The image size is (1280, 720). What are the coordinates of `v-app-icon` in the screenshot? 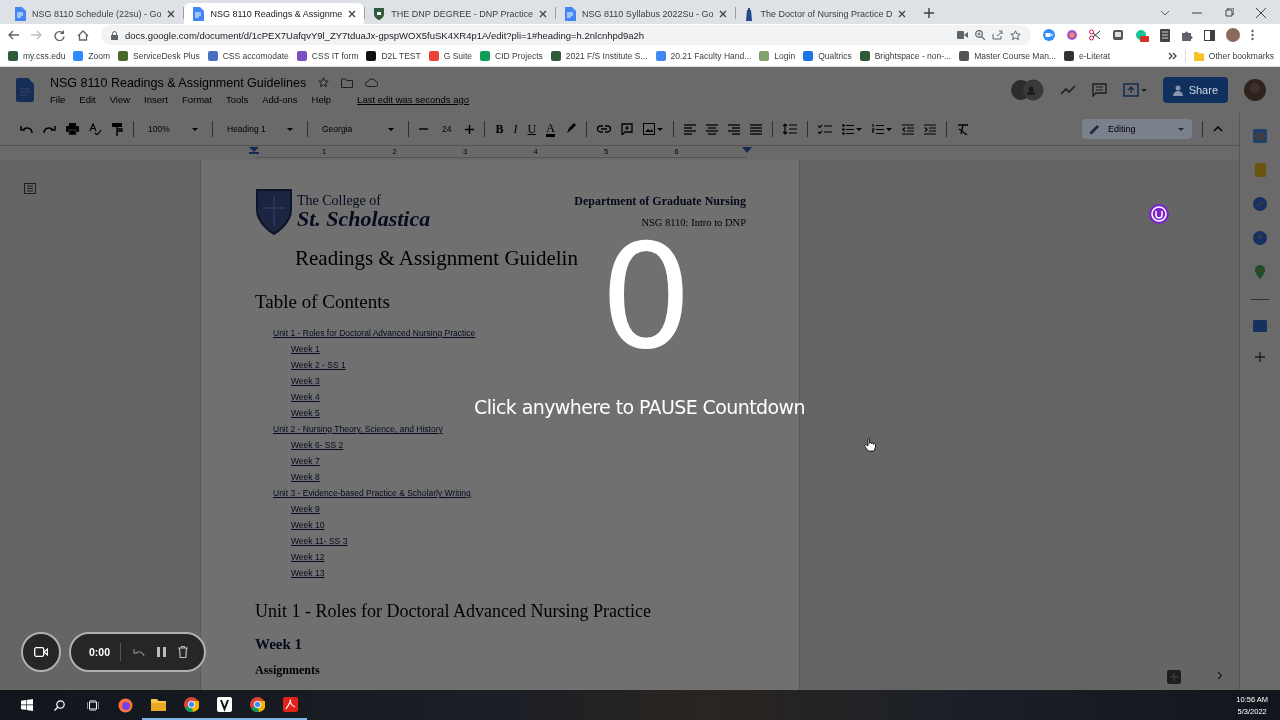 It's located at (224, 704).